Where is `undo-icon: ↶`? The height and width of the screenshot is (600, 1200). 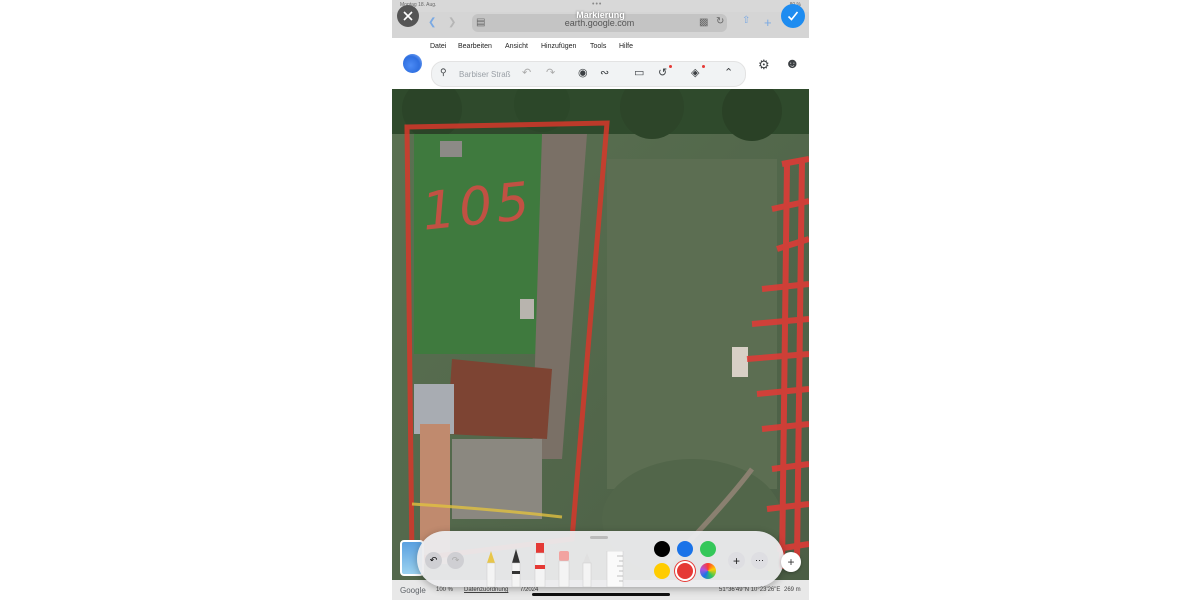 undo-icon: ↶ is located at coordinates (526, 72).